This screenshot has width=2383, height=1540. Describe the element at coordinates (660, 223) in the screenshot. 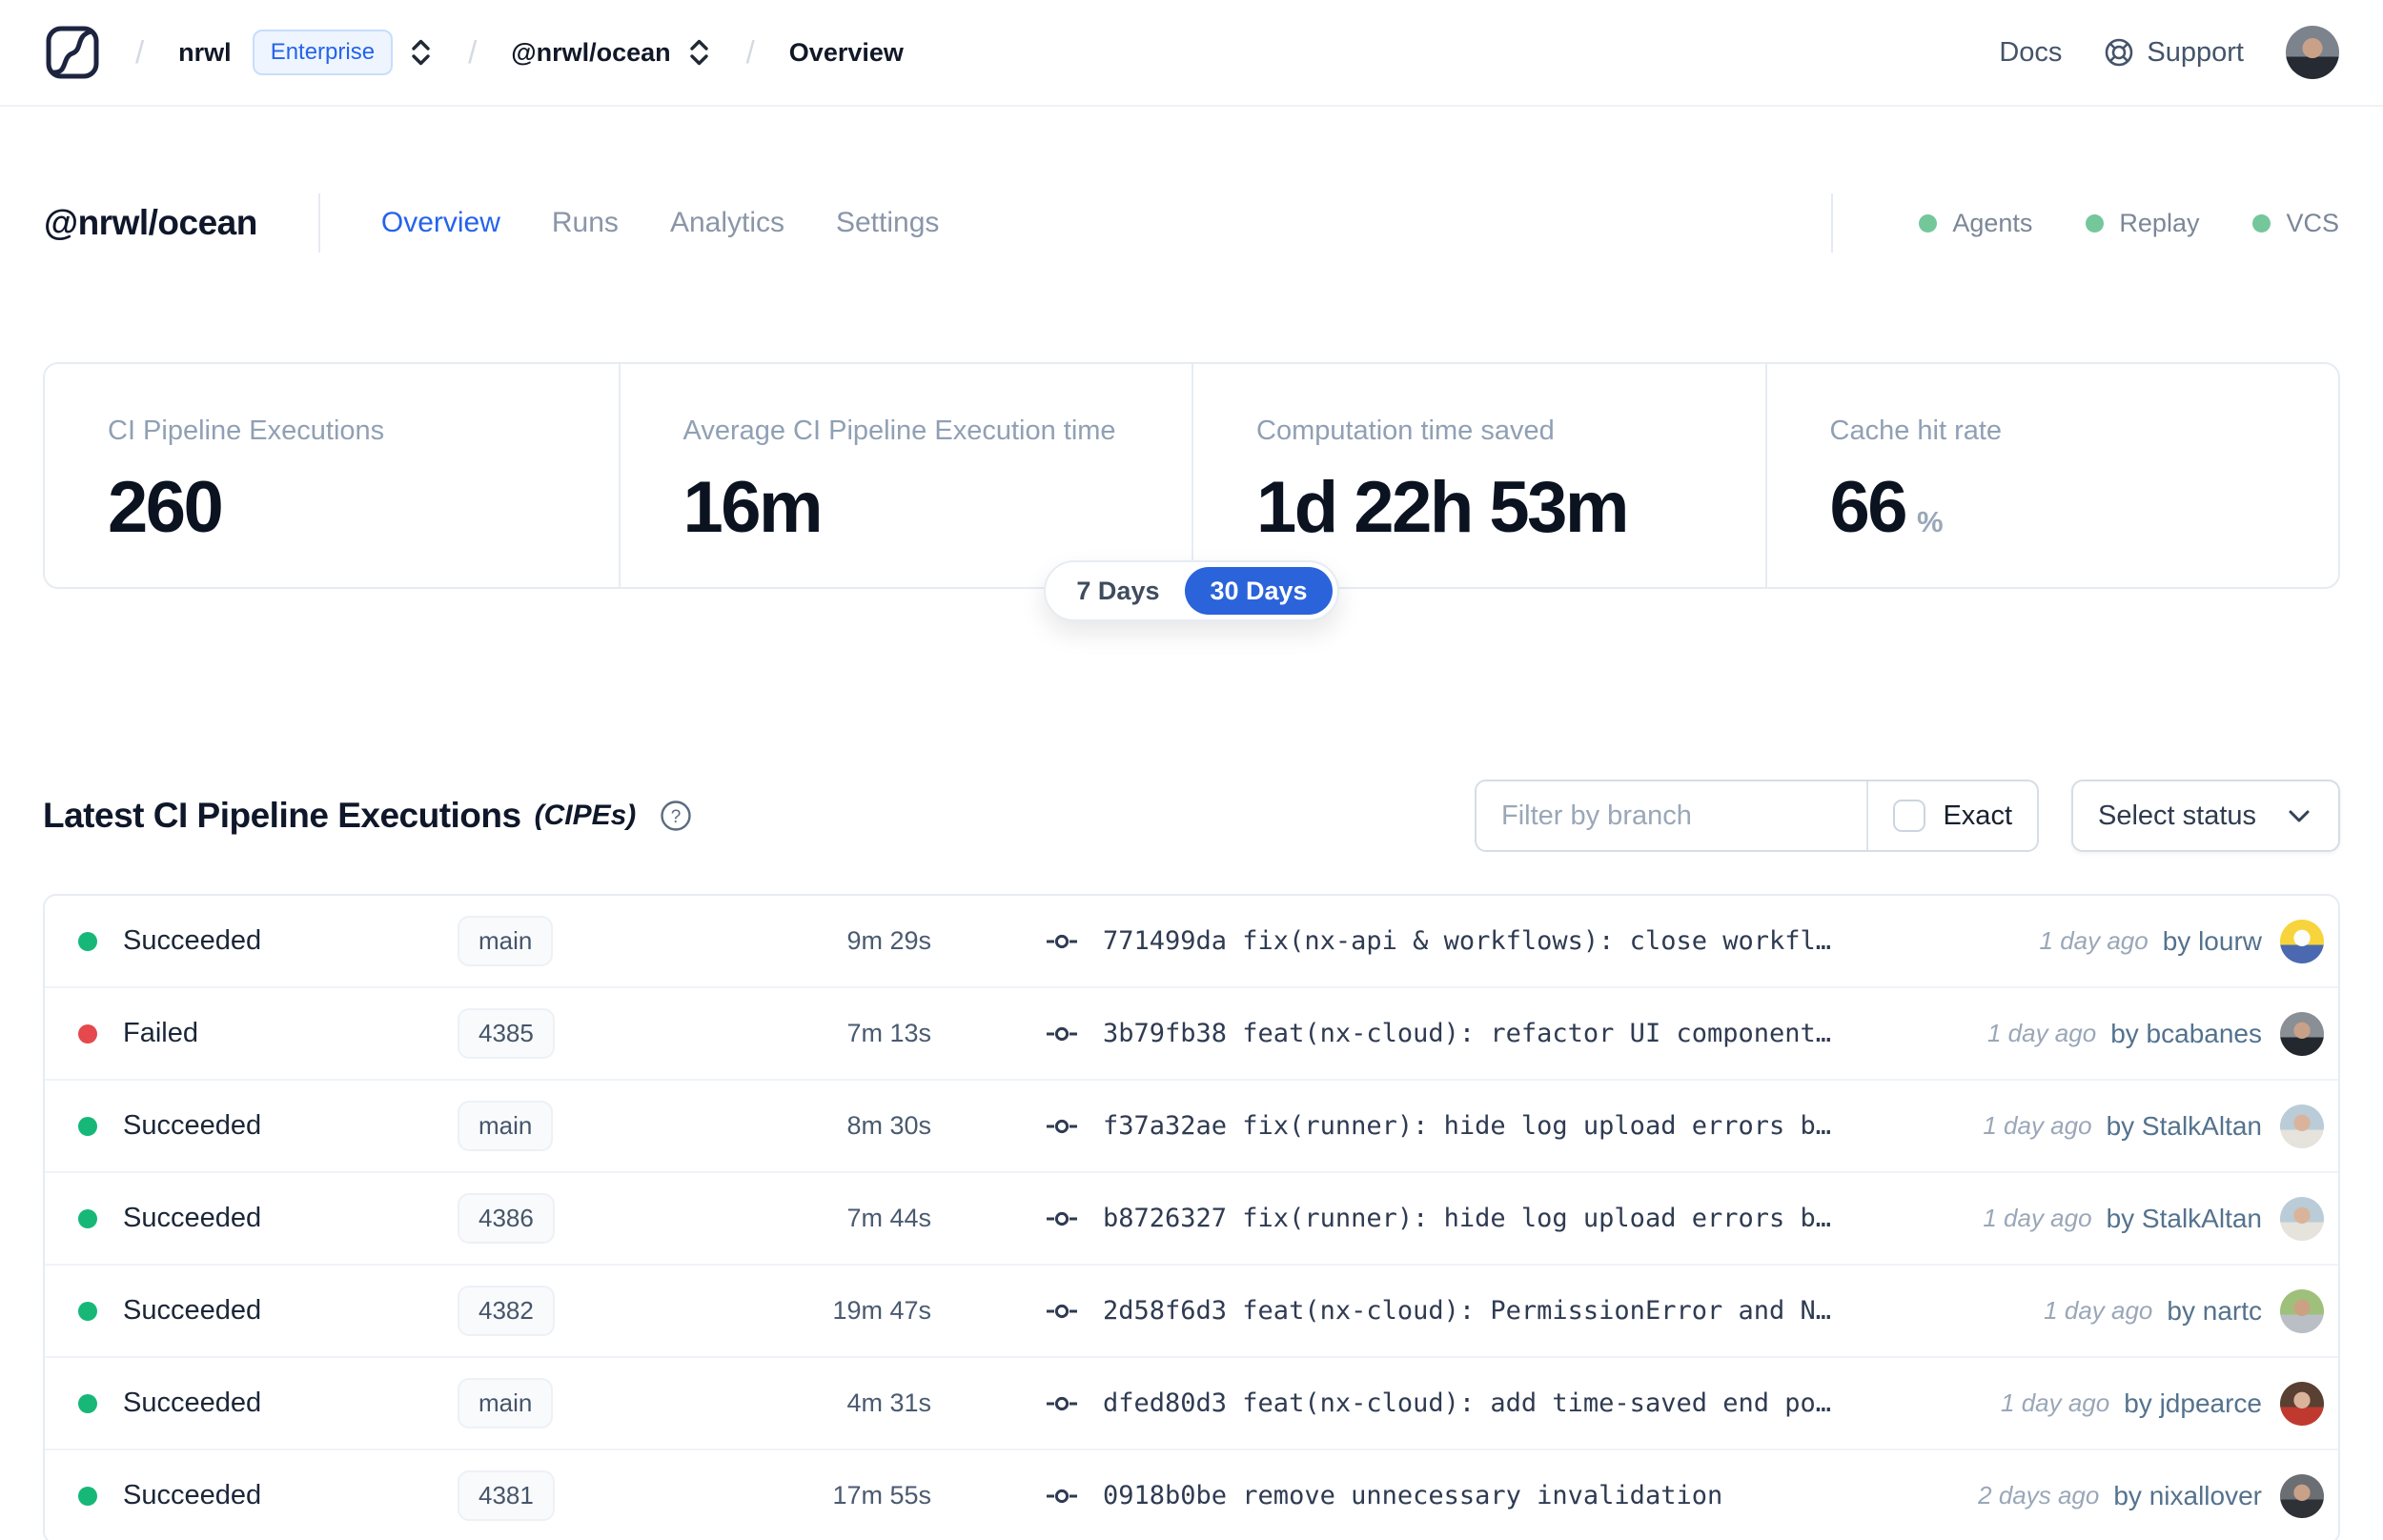

I see `workspace-tabs: Overview Runs Analytics Settings` at that location.